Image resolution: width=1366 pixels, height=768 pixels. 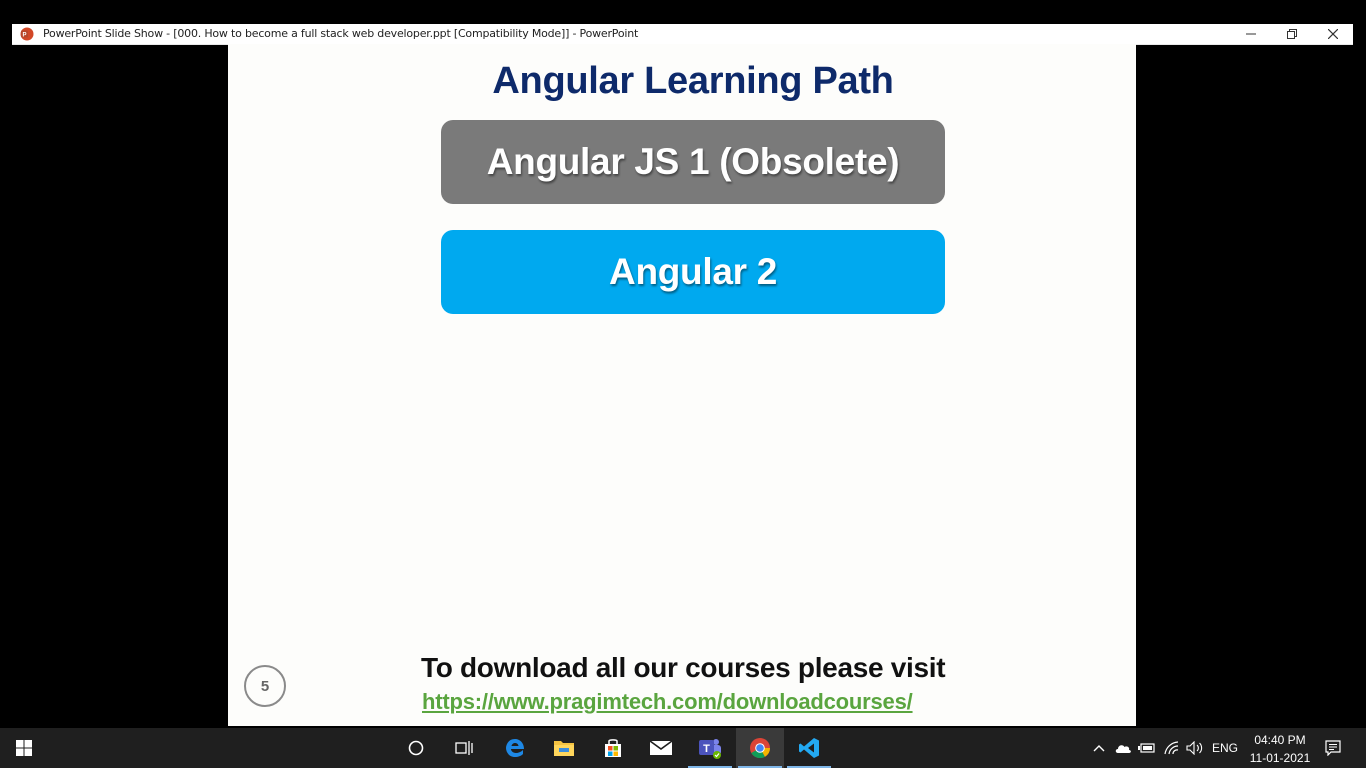 I want to click on wifi-icon, so click(x=1171, y=748).